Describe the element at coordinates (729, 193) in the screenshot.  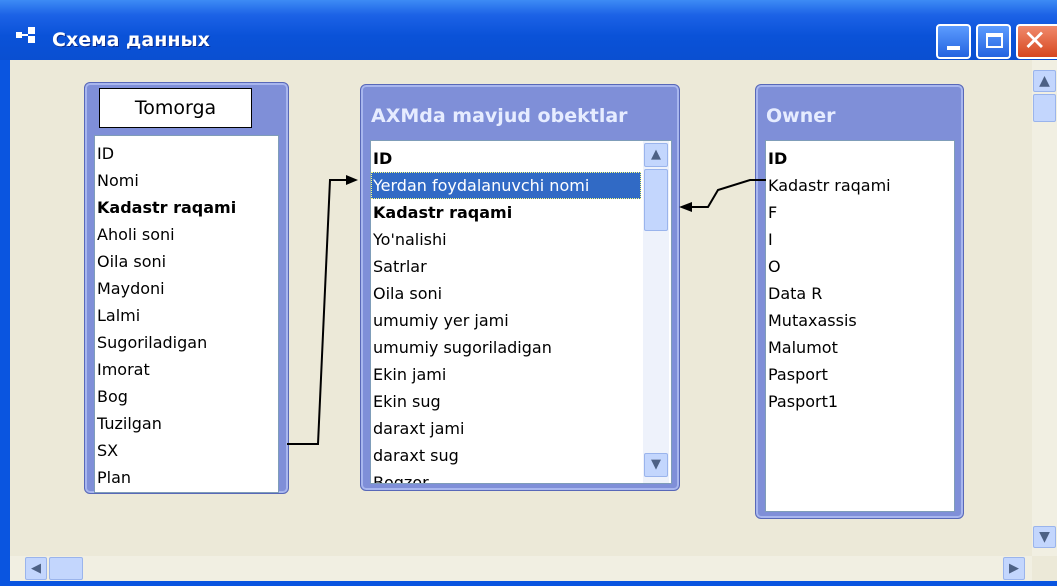
I see `relationship-line-owner-axm` at that location.